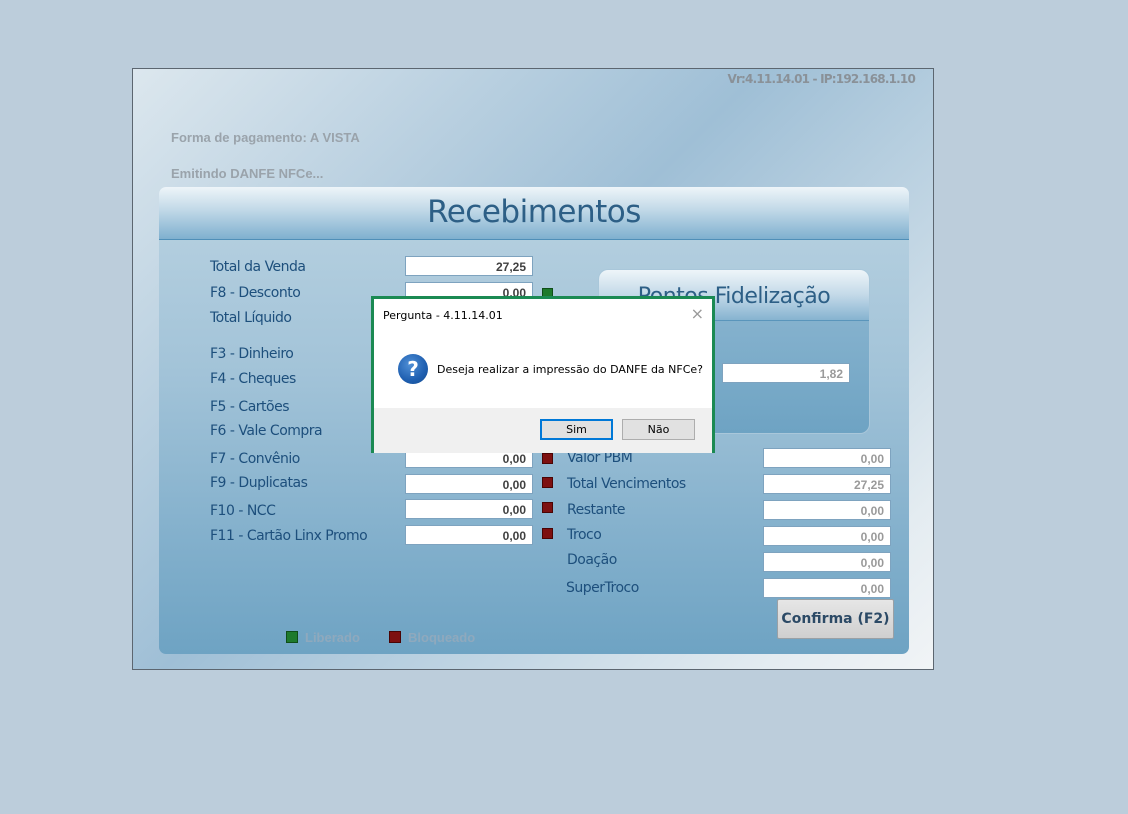 The height and width of the screenshot is (814, 1128). I want to click on legend-bloqueado-label: Bloqueado, so click(442, 637).